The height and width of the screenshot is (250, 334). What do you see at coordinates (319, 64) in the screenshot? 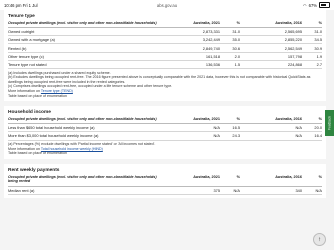
I see `cell: 2.7` at bounding box center [319, 64].